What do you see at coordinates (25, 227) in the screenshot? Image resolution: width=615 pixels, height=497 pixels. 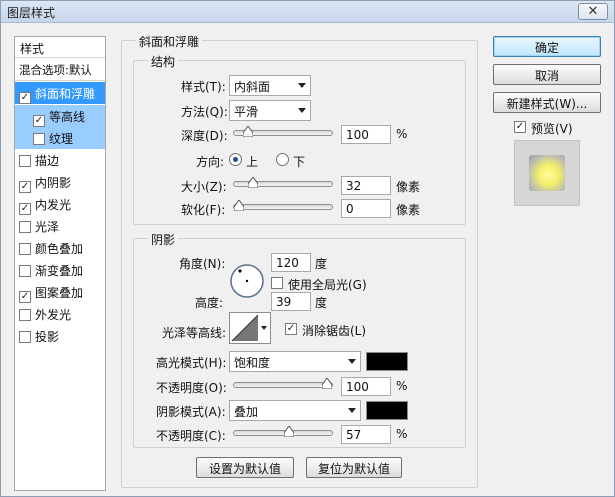 I see `checkbox-satin` at bounding box center [25, 227].